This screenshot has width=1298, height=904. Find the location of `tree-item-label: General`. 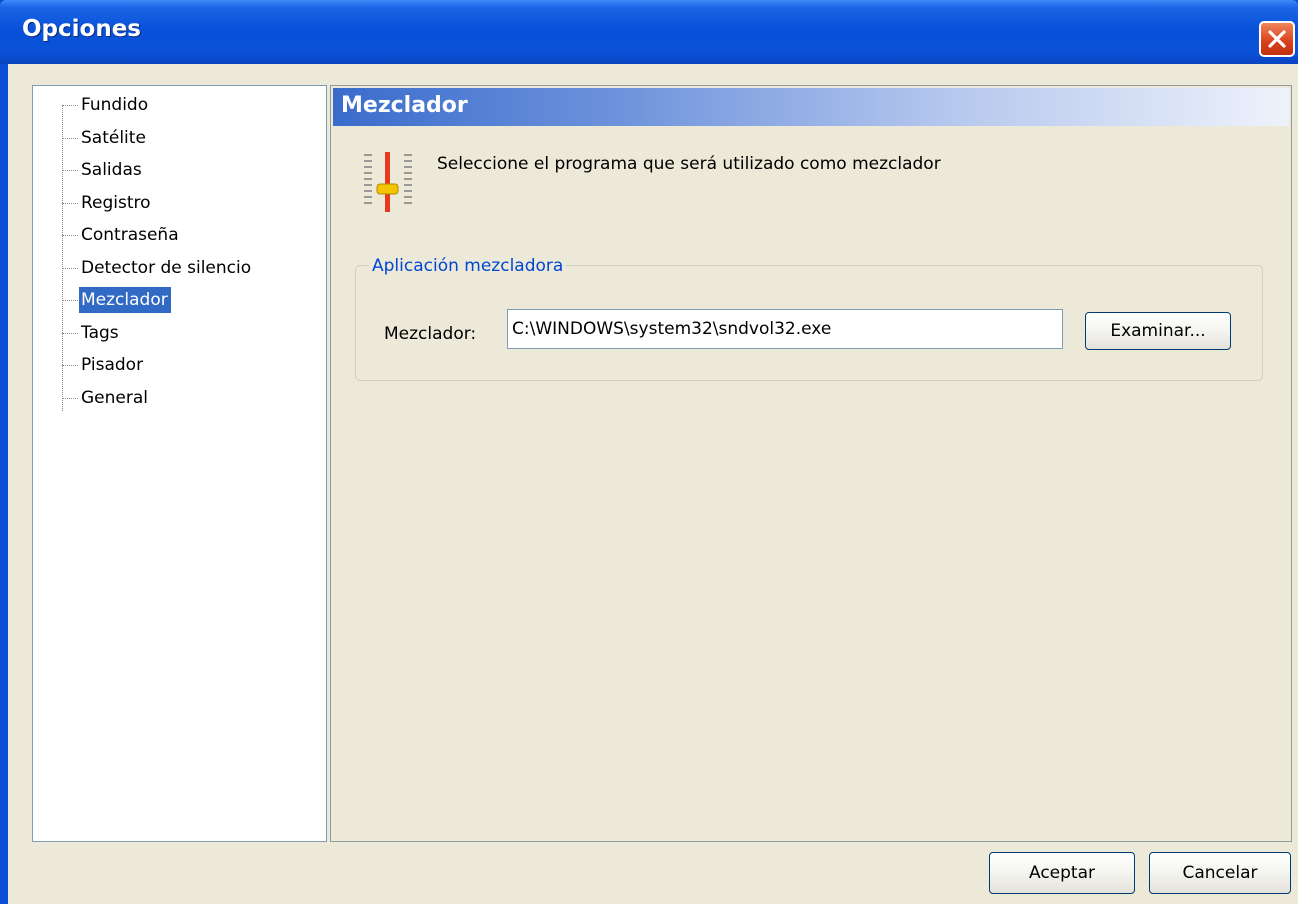

tree-item-label: General is located at coordinates (114, 397).